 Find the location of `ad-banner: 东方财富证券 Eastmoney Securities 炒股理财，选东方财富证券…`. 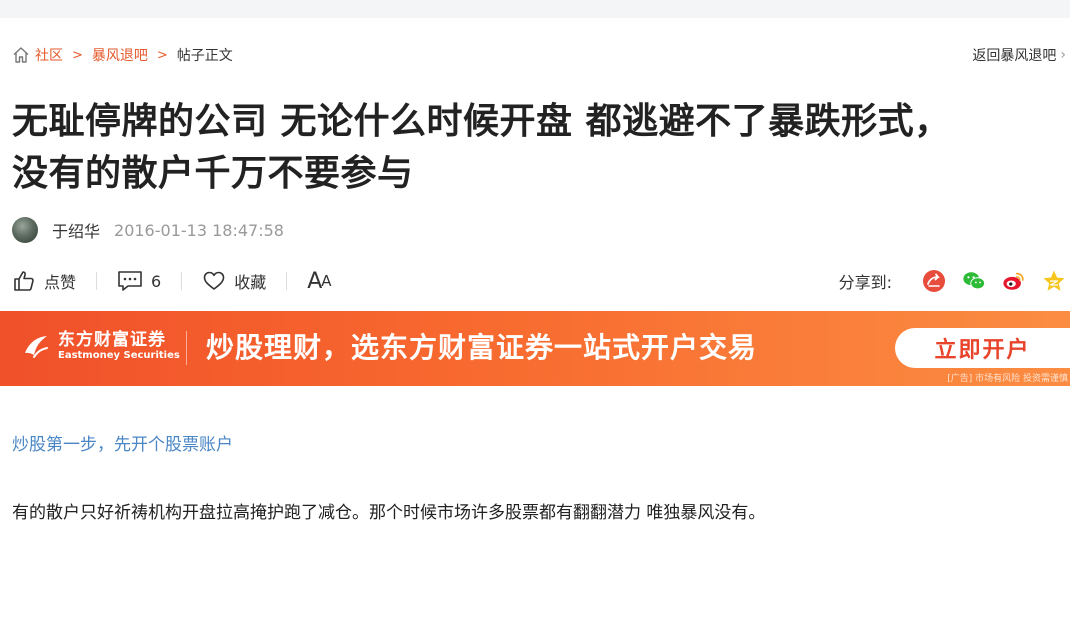

ad-banner: 东方财富证券 Eastmoney Securities 炒股理财，选东方财富证券… is located at coordinates (535, 348).